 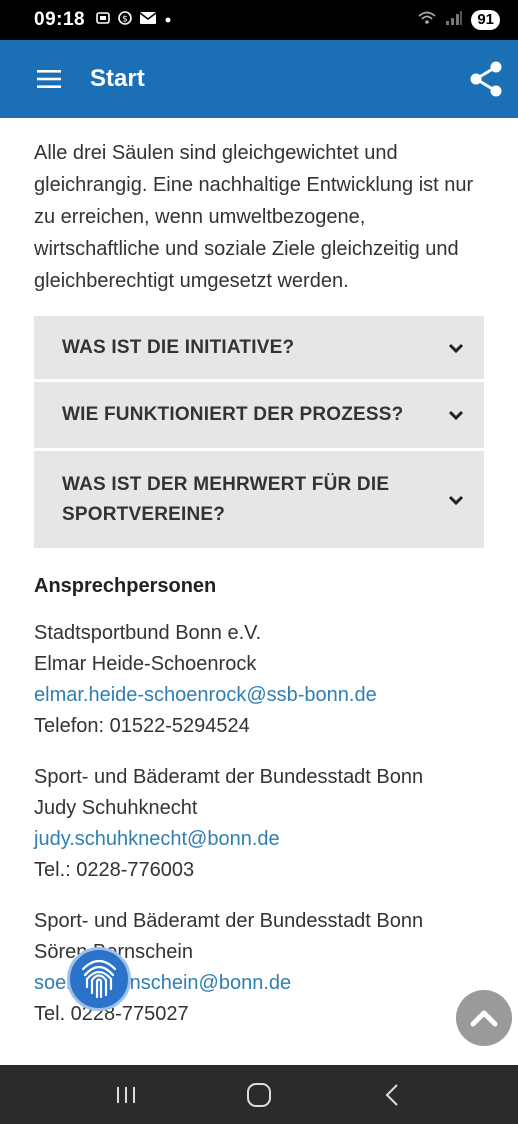 What do you see at coordinates (116, 808) in the screenshot?
I see `contact-name: Judy Schuhknecht` at bounding box center [116, 808].